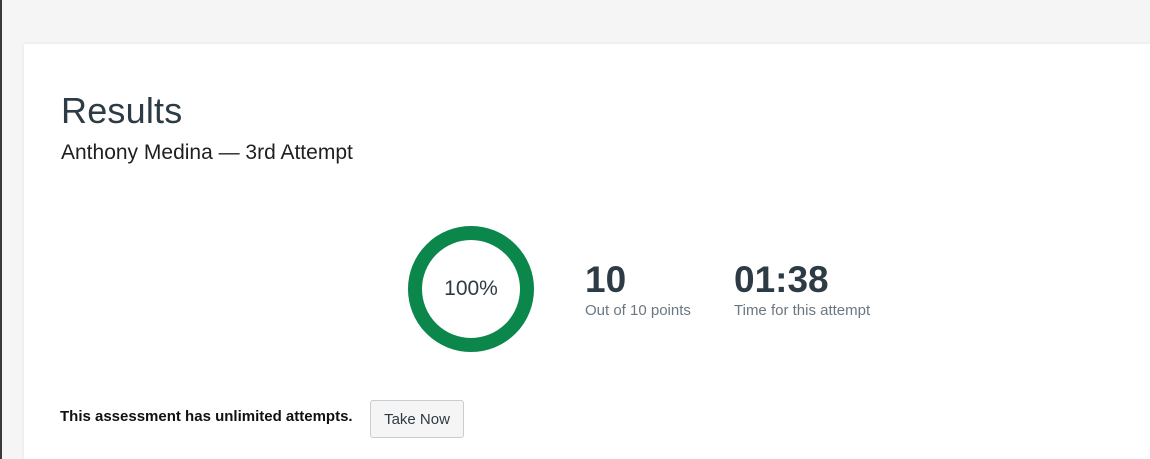 This screenshot has width=1150, height=459. I want to click on score-ring: 100%, so click(471, 289).